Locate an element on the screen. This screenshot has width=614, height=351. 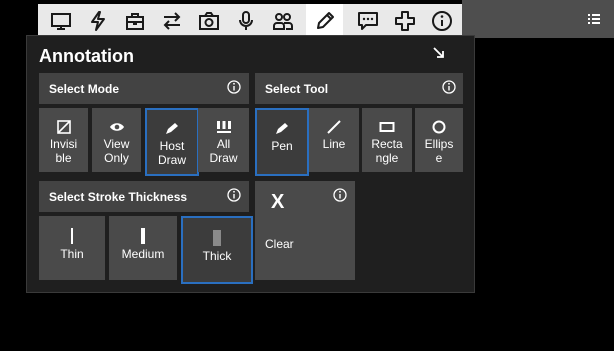
monitor-icon is located at coordinates (60, 21).